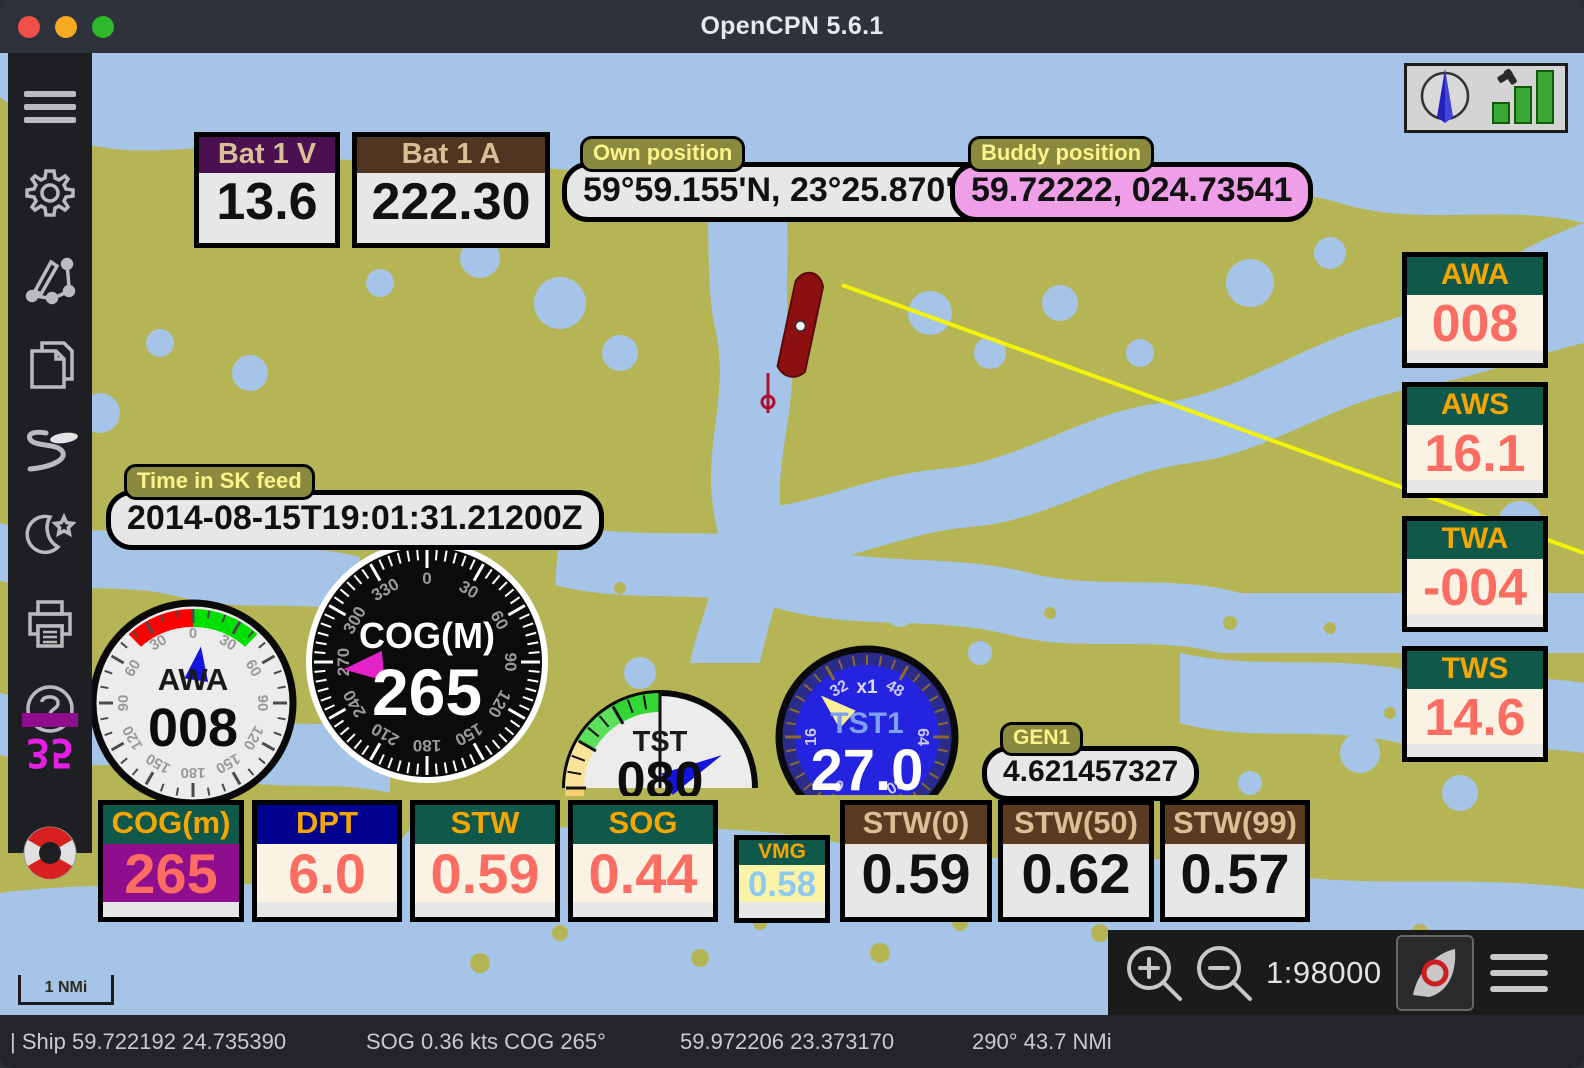 Image resolution: width=1584 pixels, height=1068 pixels. What do you see at coordinates (643, 872) in the screenshot?
I see `sog-value: 0.44` at bounding box center [643, 872].